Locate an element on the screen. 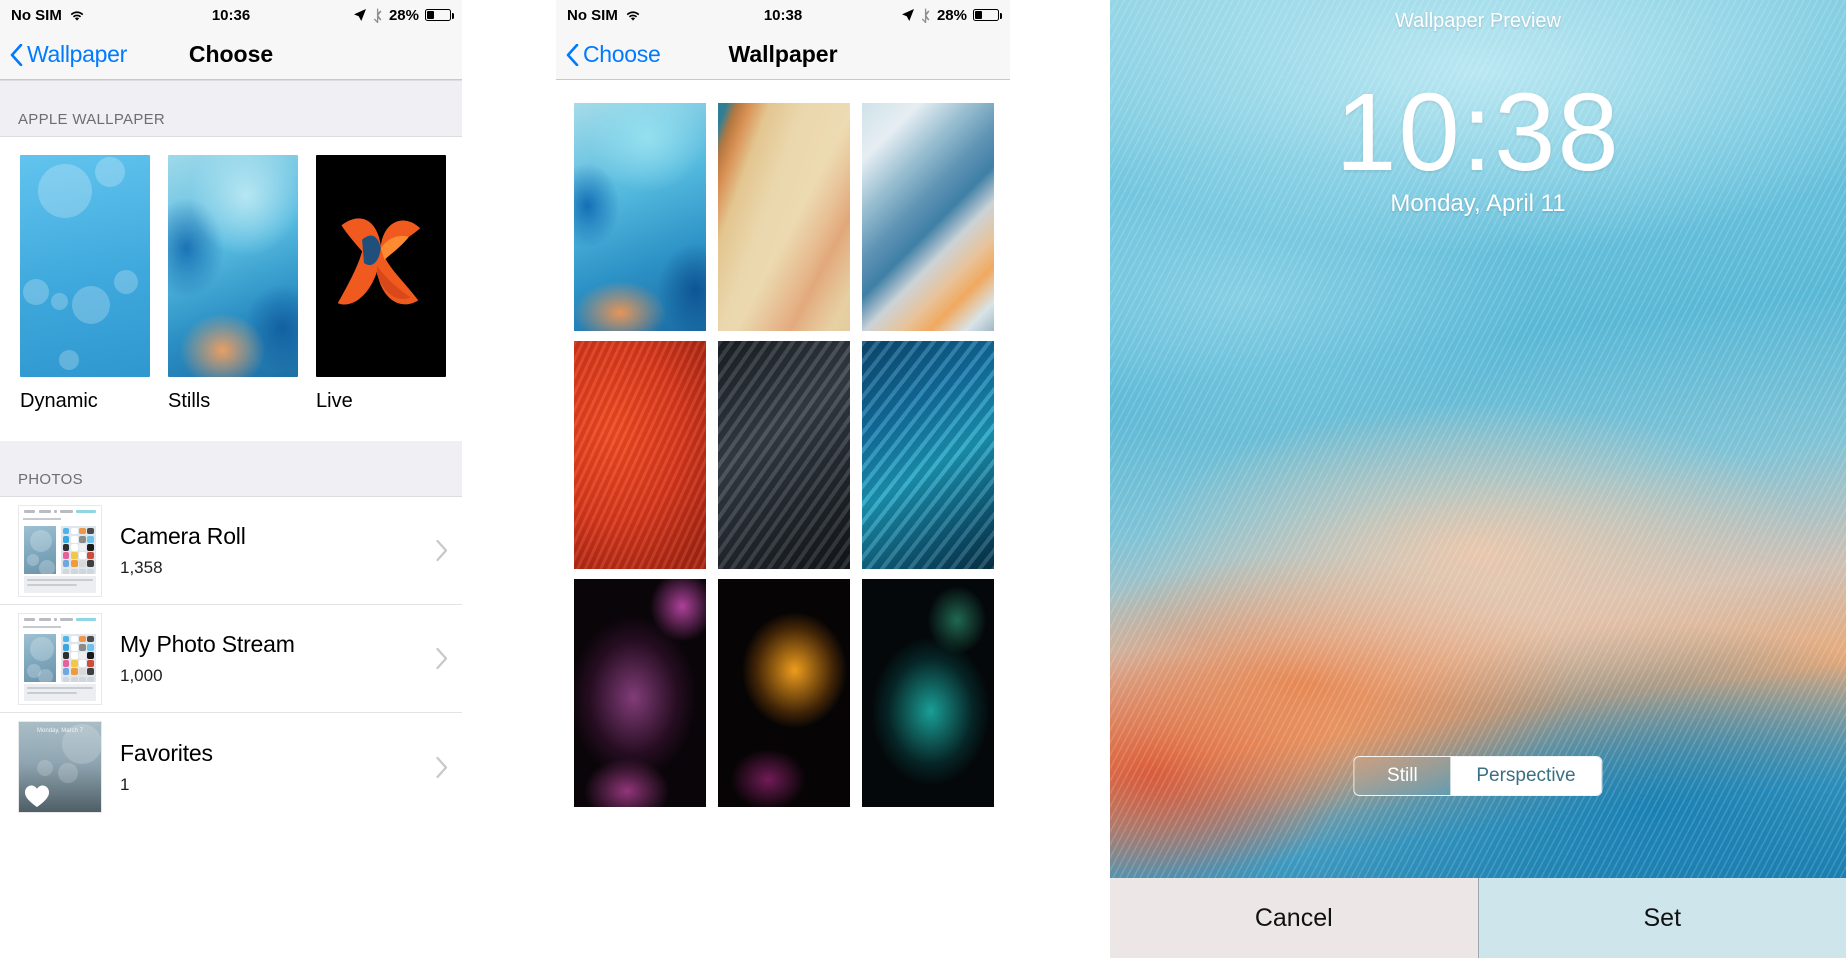  wallpaper-type-row: Dynamic Stills Live is located at coordinates (231, 275).